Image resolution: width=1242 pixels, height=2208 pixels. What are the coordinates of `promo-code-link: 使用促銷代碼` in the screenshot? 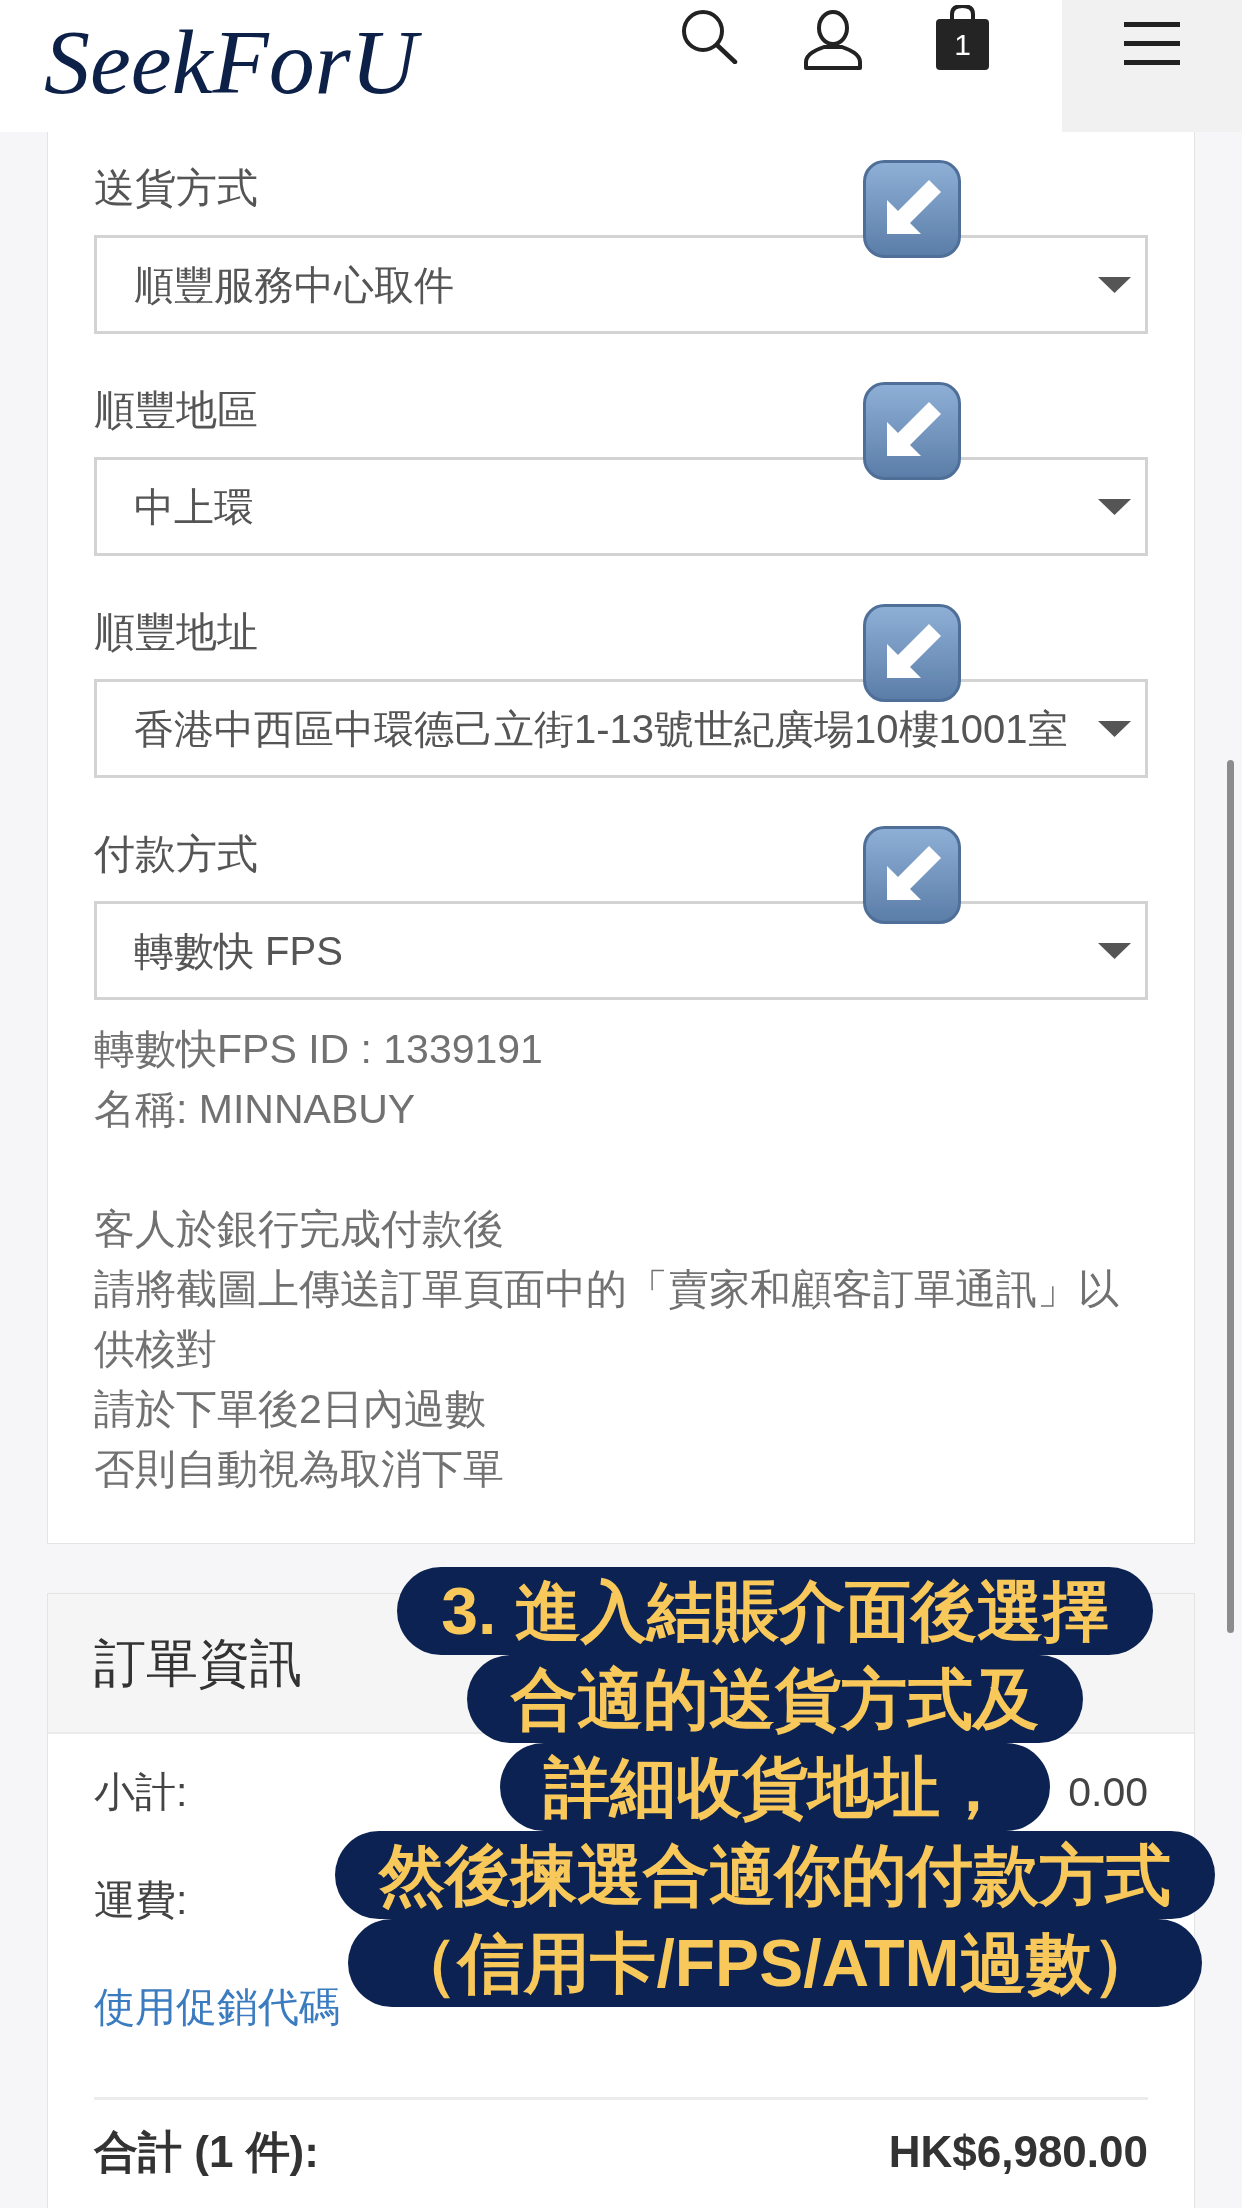 It's located at (217, 2007).